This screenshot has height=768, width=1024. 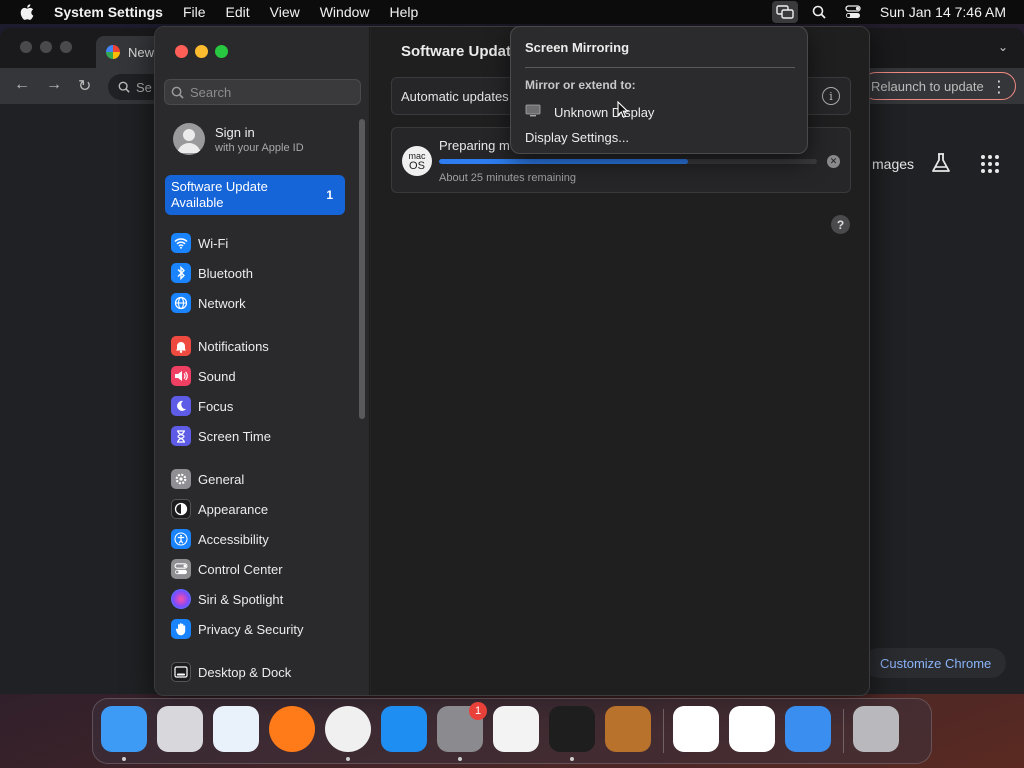 I want to click on sidebar-item-notifications: Notifications, so click(x=220, y=346).